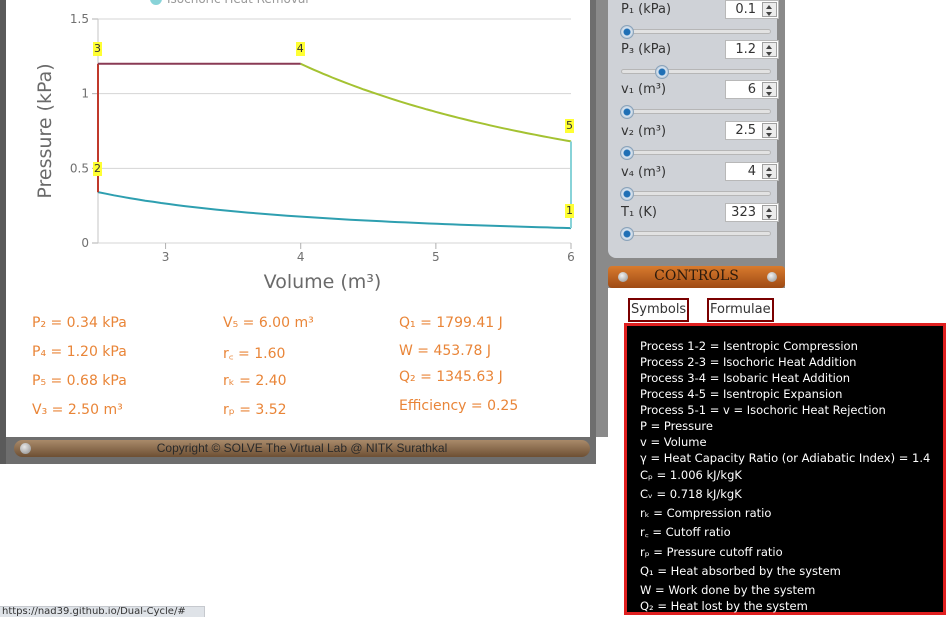  What do you see at coordinates (97, 169) in the screenshot?
I see `state-label-2: 2` at bounding box center [97, 169].